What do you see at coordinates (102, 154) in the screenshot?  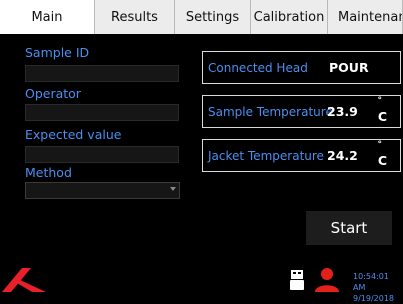 I see `expected-value-input` at bounding box center [102, 154].